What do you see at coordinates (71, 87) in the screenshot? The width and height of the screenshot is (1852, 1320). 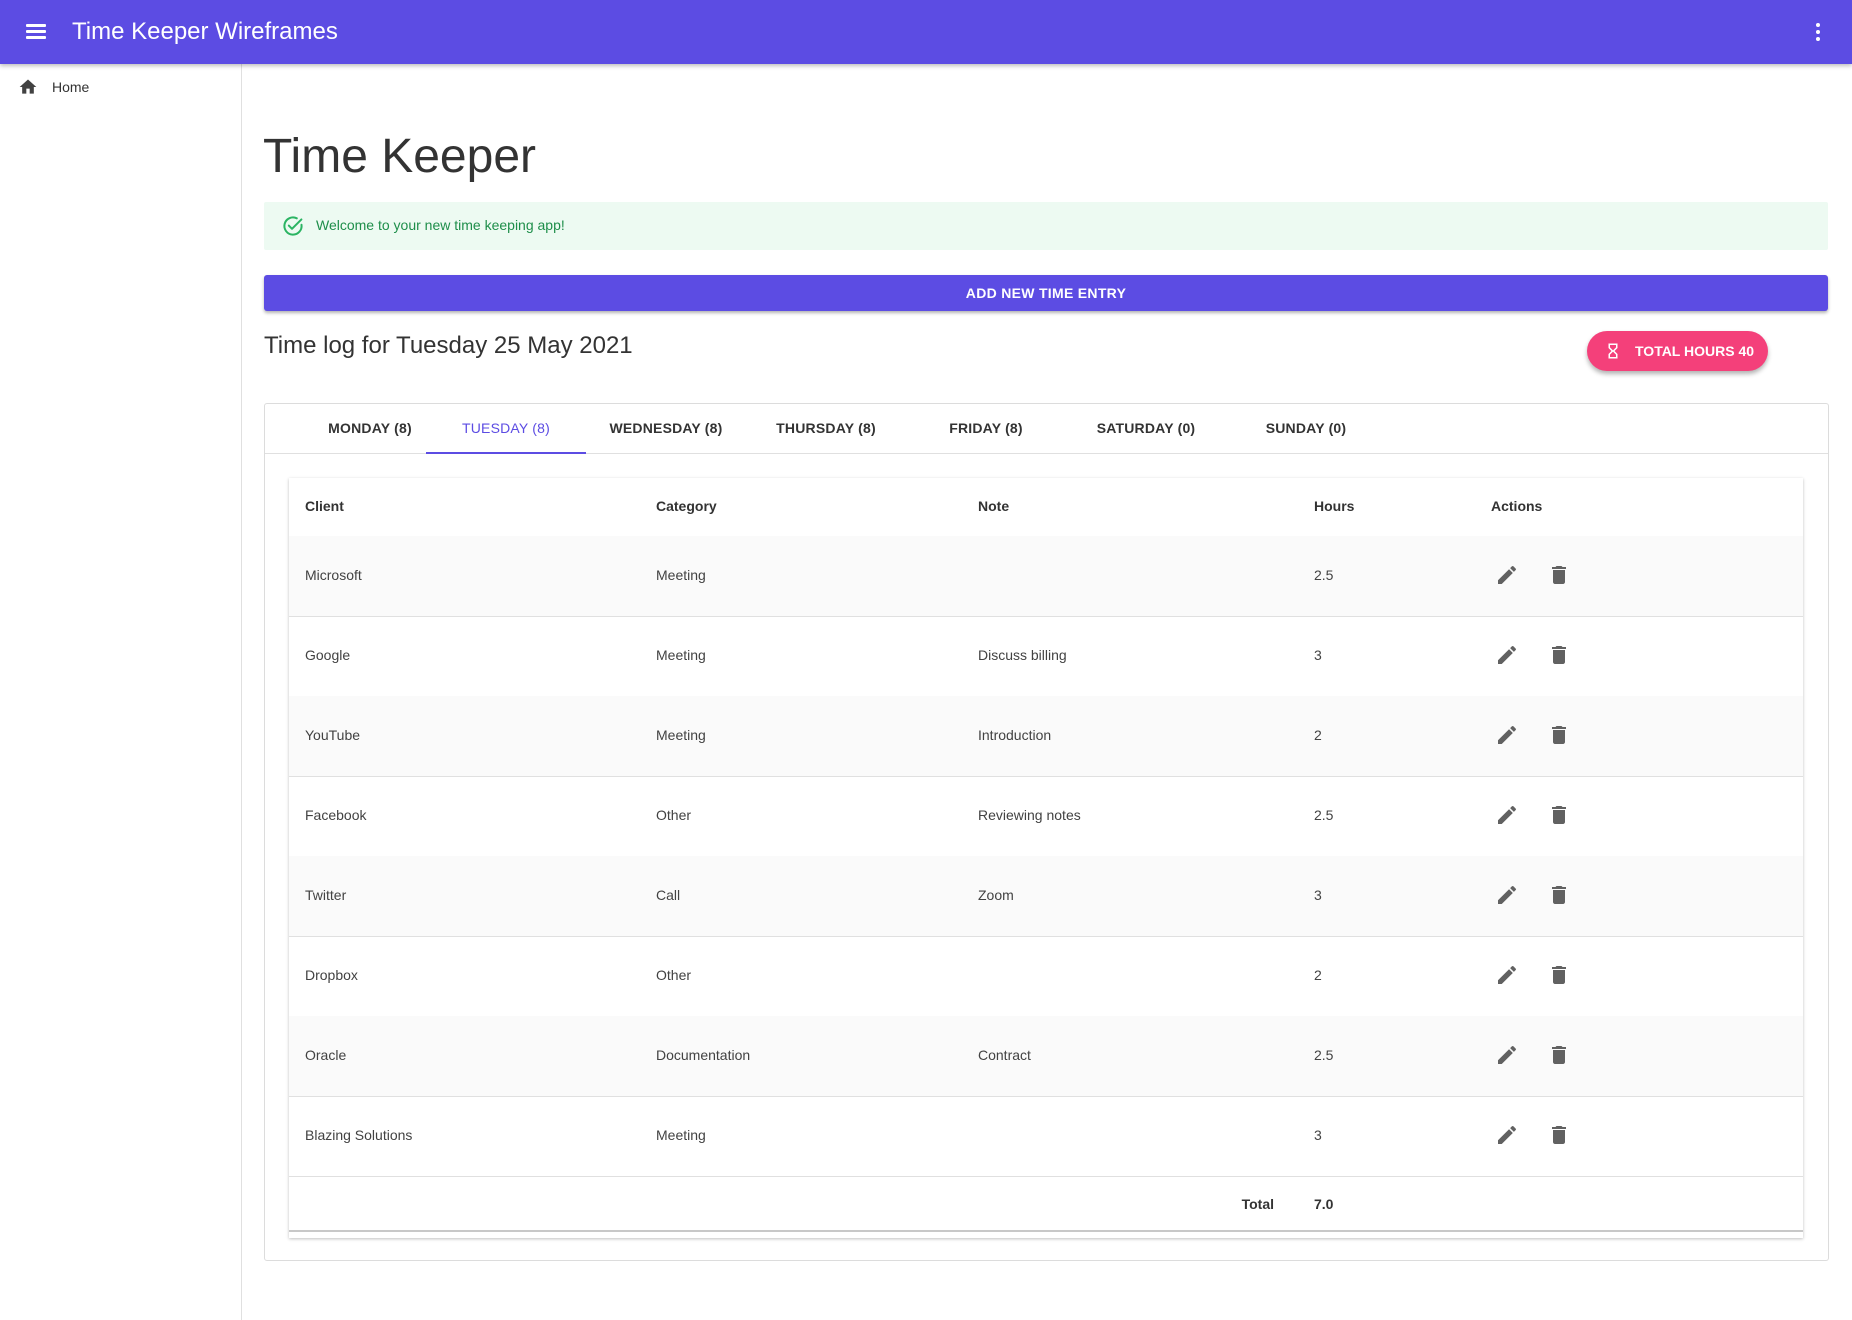 I see `sidebar-item-label: Home` at bounding box center [71, 87].